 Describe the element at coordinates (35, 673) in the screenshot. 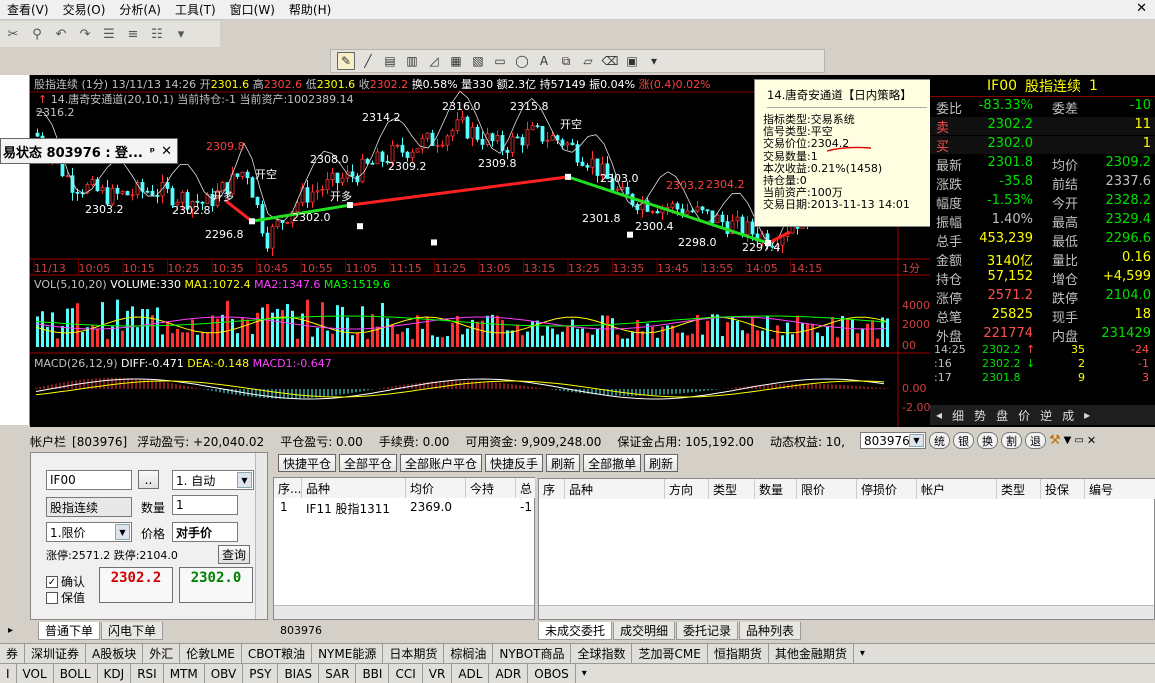

I see `indicator-tab: VOL` at that location.